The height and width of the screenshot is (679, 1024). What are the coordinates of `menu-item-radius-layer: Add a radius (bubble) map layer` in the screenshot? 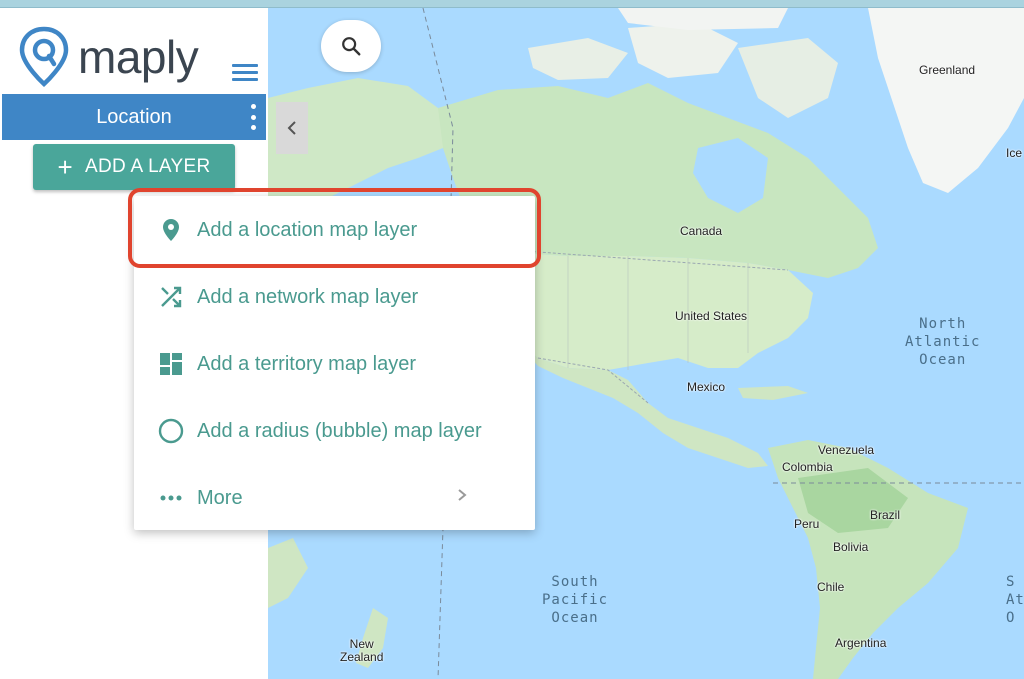 It's located at (334, 431).